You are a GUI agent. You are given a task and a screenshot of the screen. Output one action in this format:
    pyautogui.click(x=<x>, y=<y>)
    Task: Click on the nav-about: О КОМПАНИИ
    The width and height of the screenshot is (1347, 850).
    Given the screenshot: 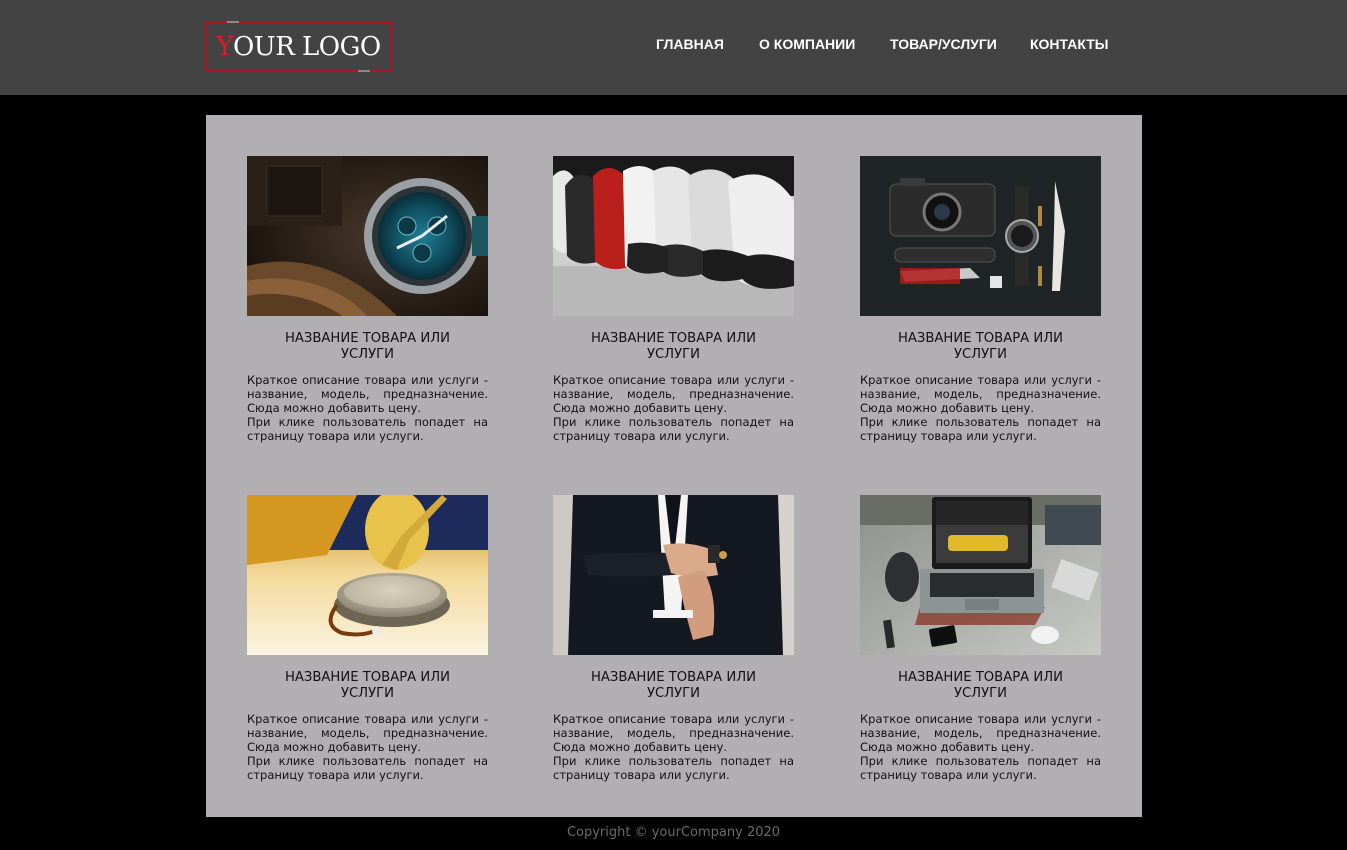 What is the action you would take?
    pyautogui.click(x=807, y=44)
    